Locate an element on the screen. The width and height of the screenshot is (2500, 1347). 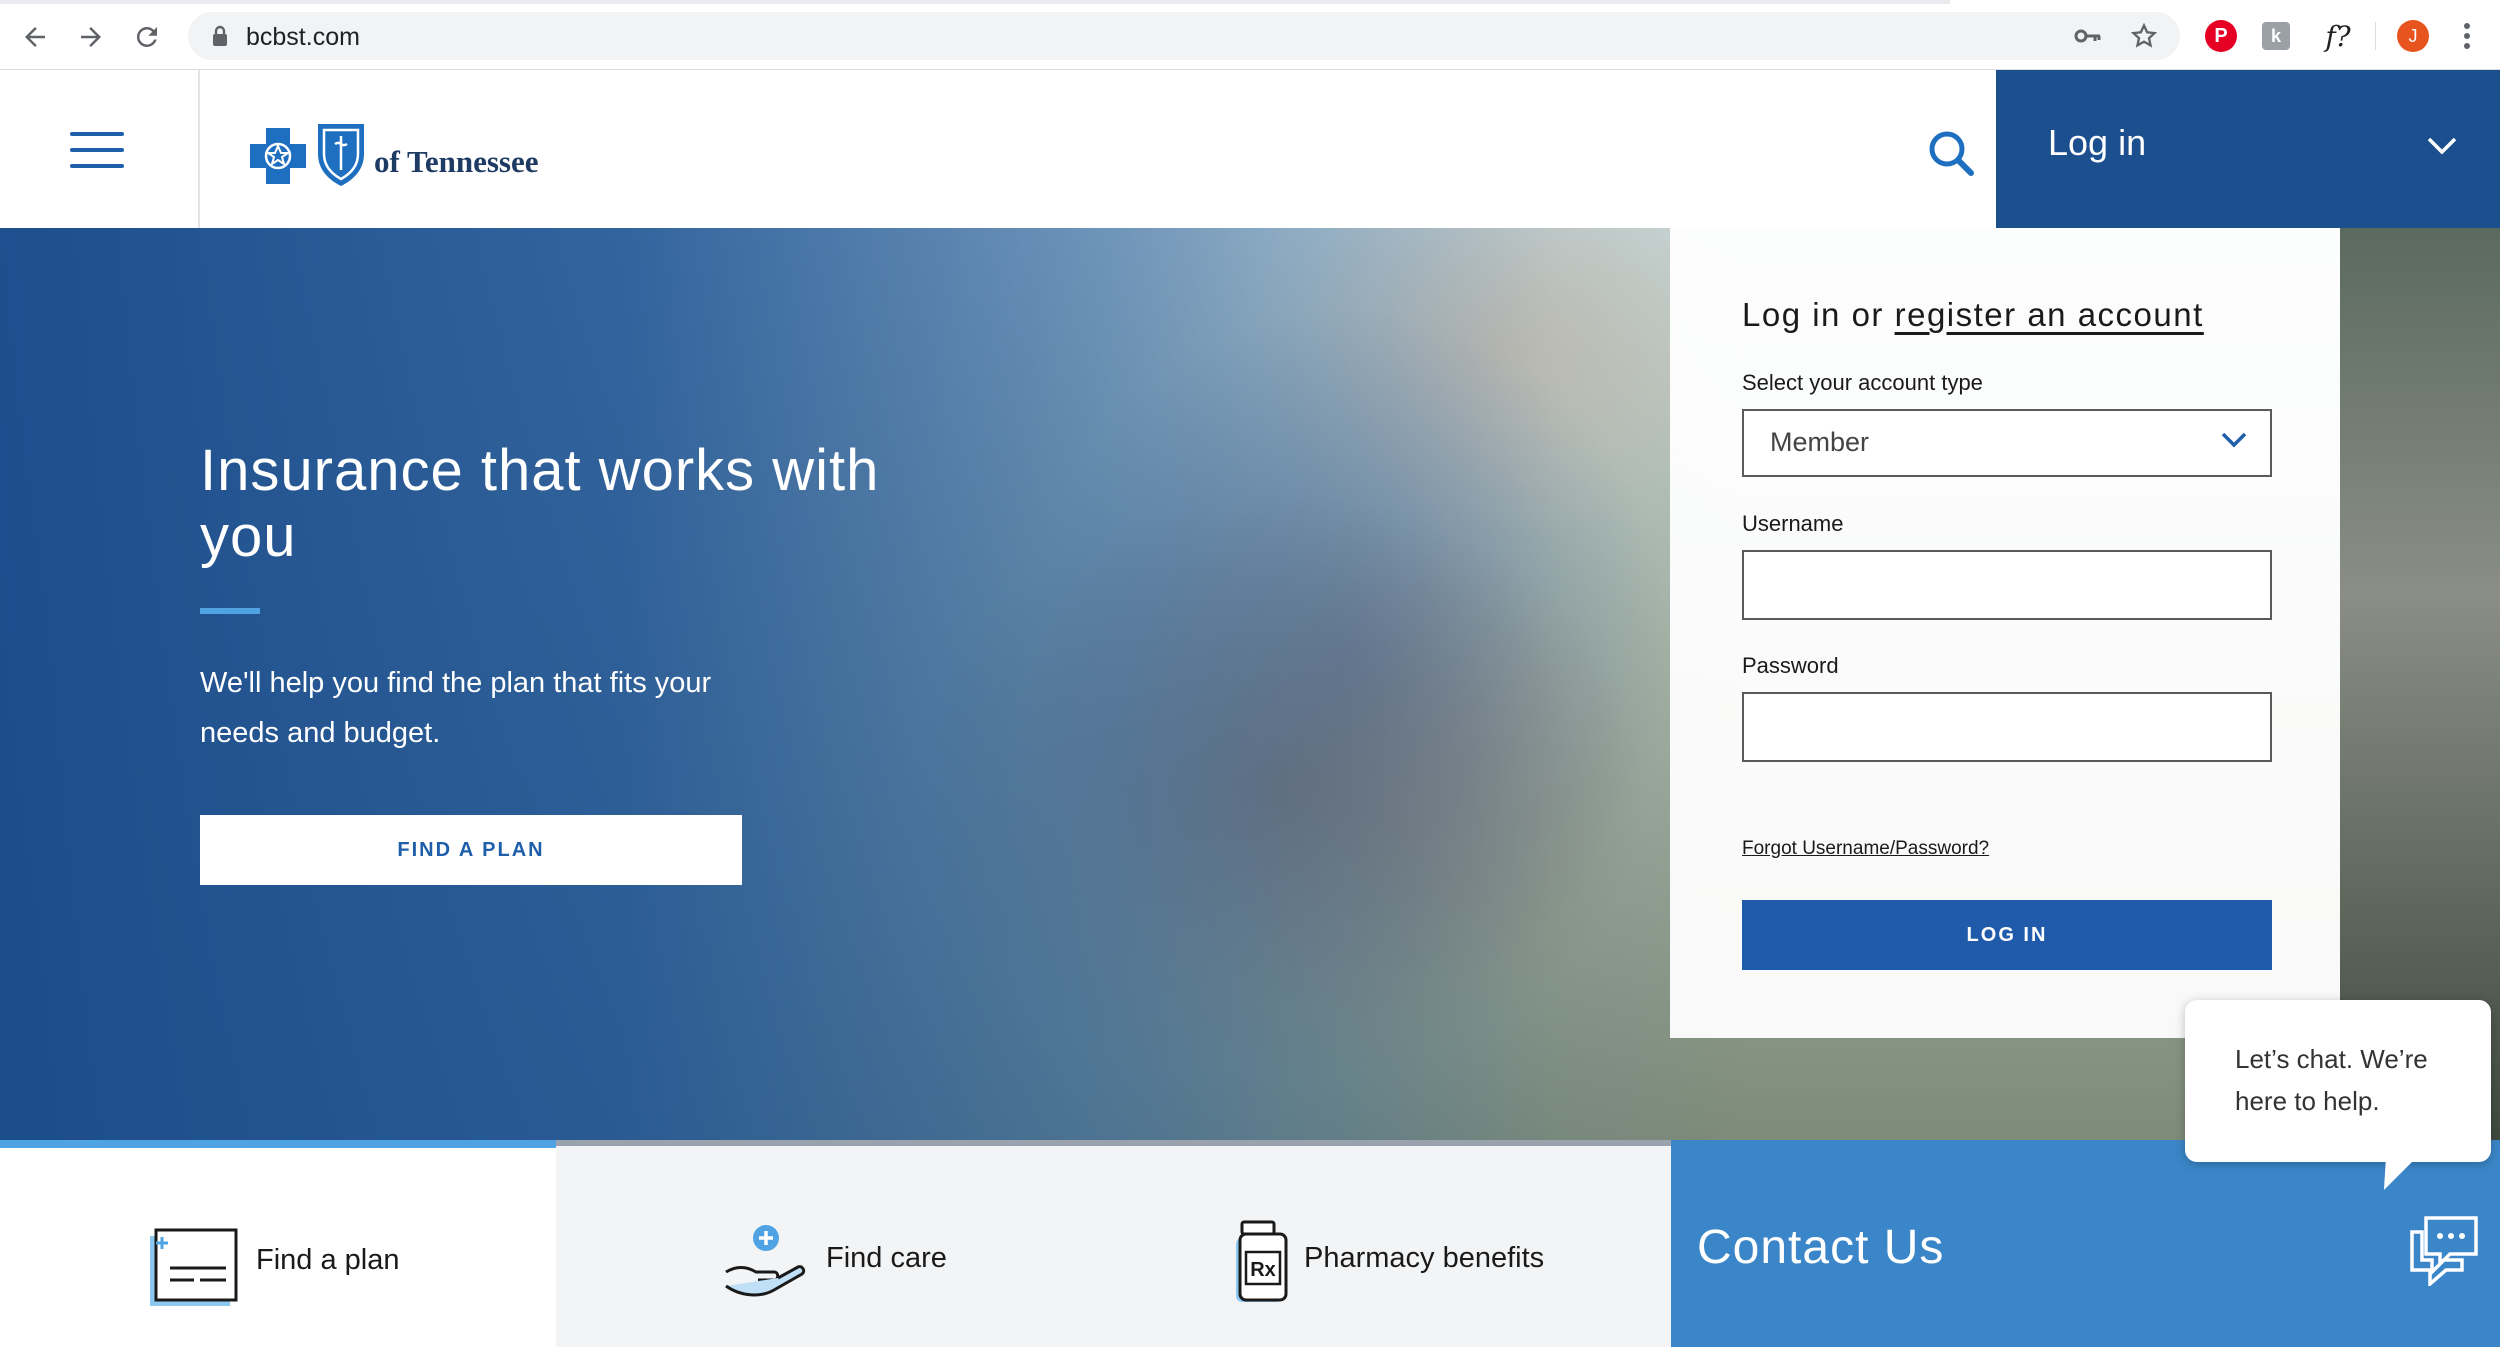
password-label: Password is located at coordinates (1790, 665).